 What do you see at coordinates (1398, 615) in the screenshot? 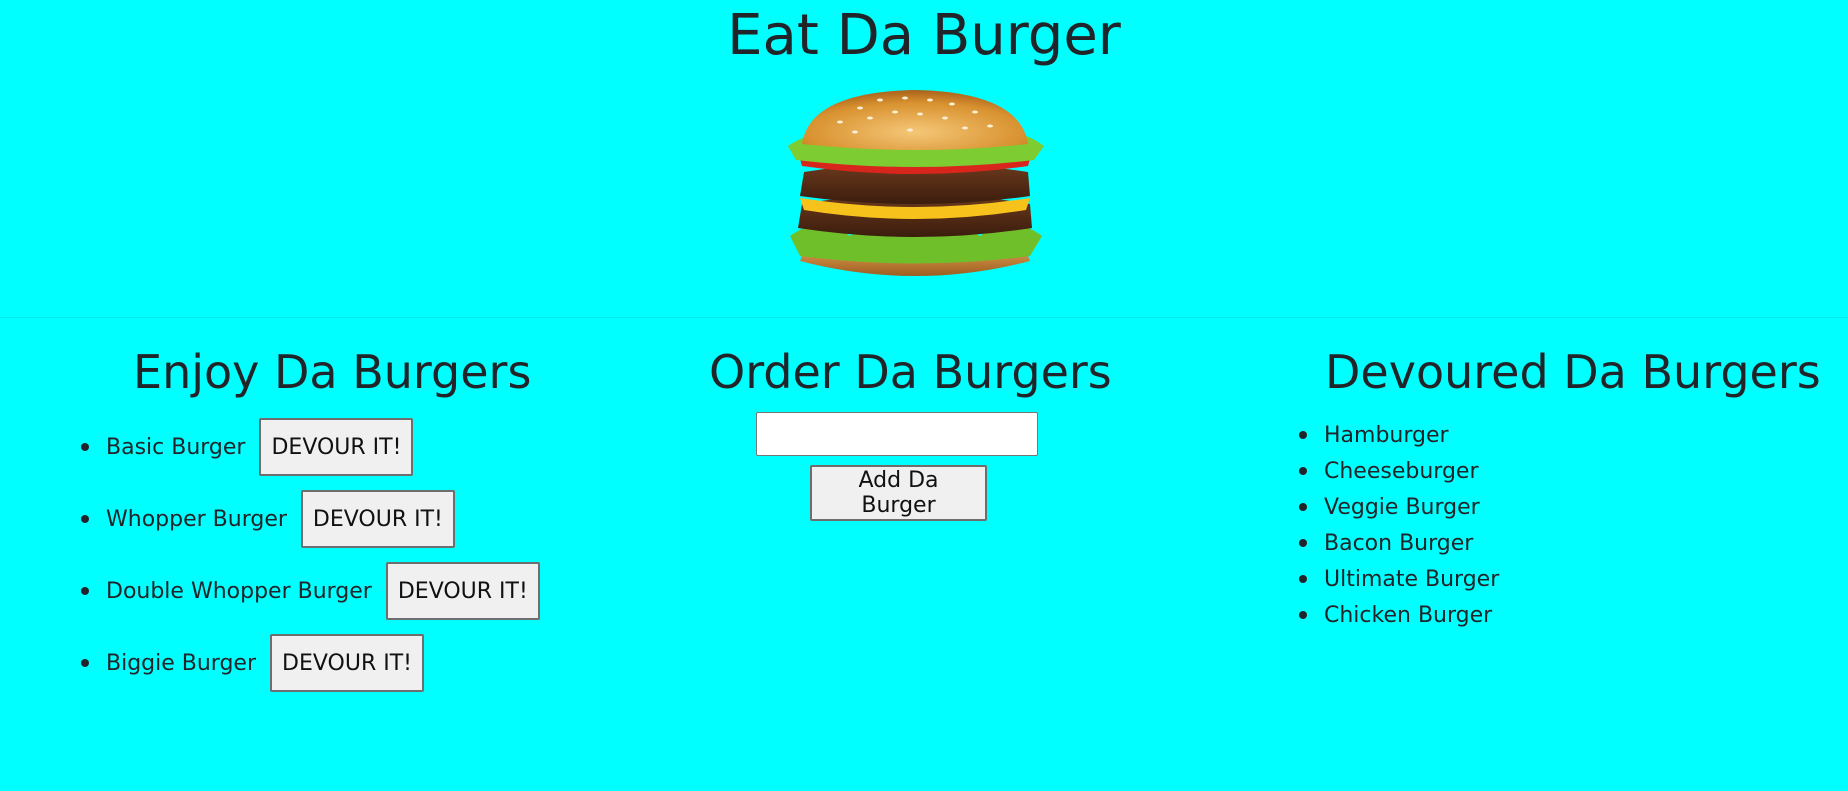
I see `list-item: Chicken Burger` at bounding box center [1398, 615].